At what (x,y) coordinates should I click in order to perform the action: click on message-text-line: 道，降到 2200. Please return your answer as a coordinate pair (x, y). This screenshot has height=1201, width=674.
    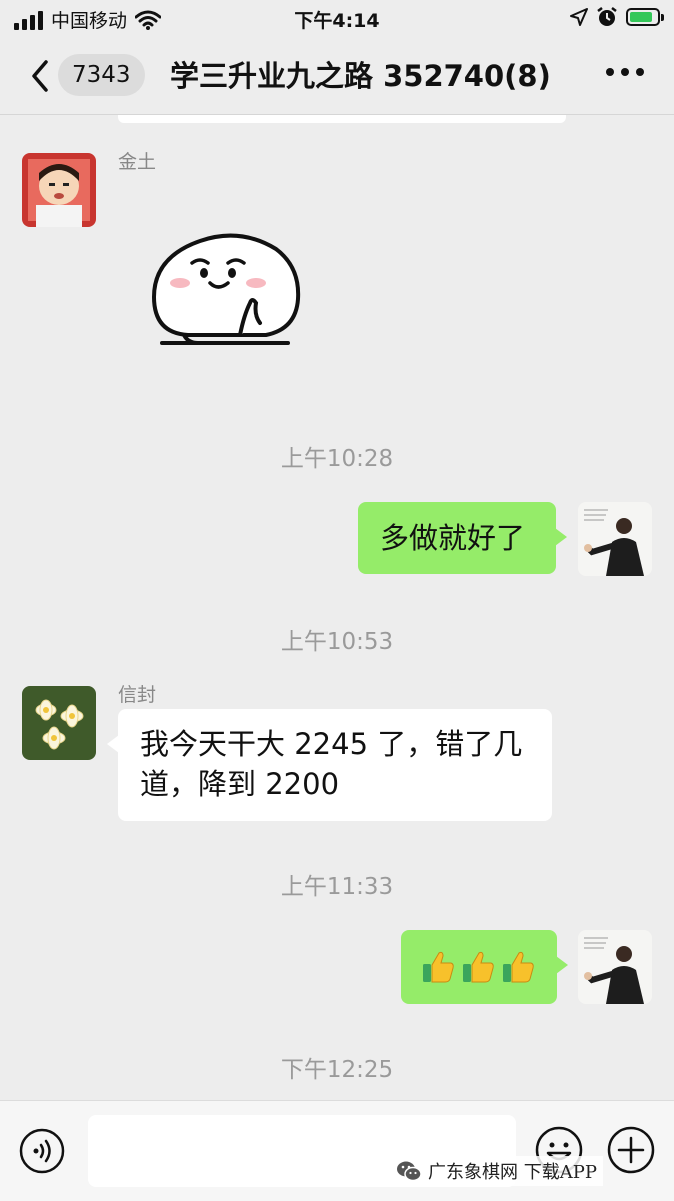
    Looking at the image, I should click on (240, 784).